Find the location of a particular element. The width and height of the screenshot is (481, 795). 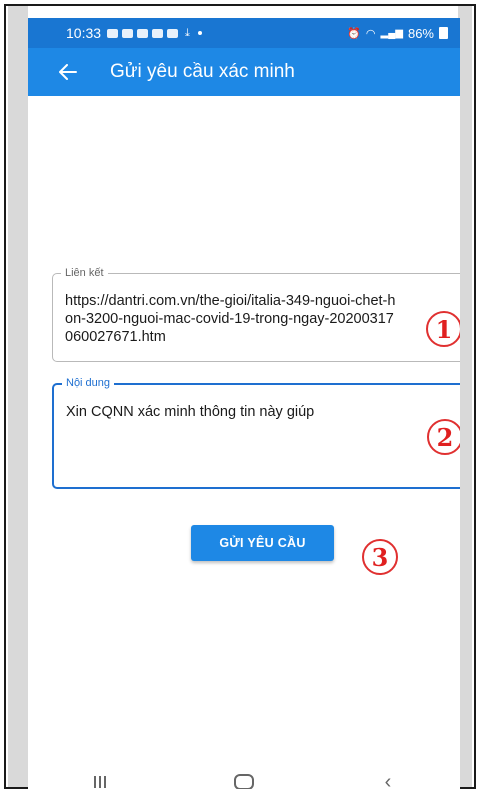

recents-button is located at coordinates (100, 778).